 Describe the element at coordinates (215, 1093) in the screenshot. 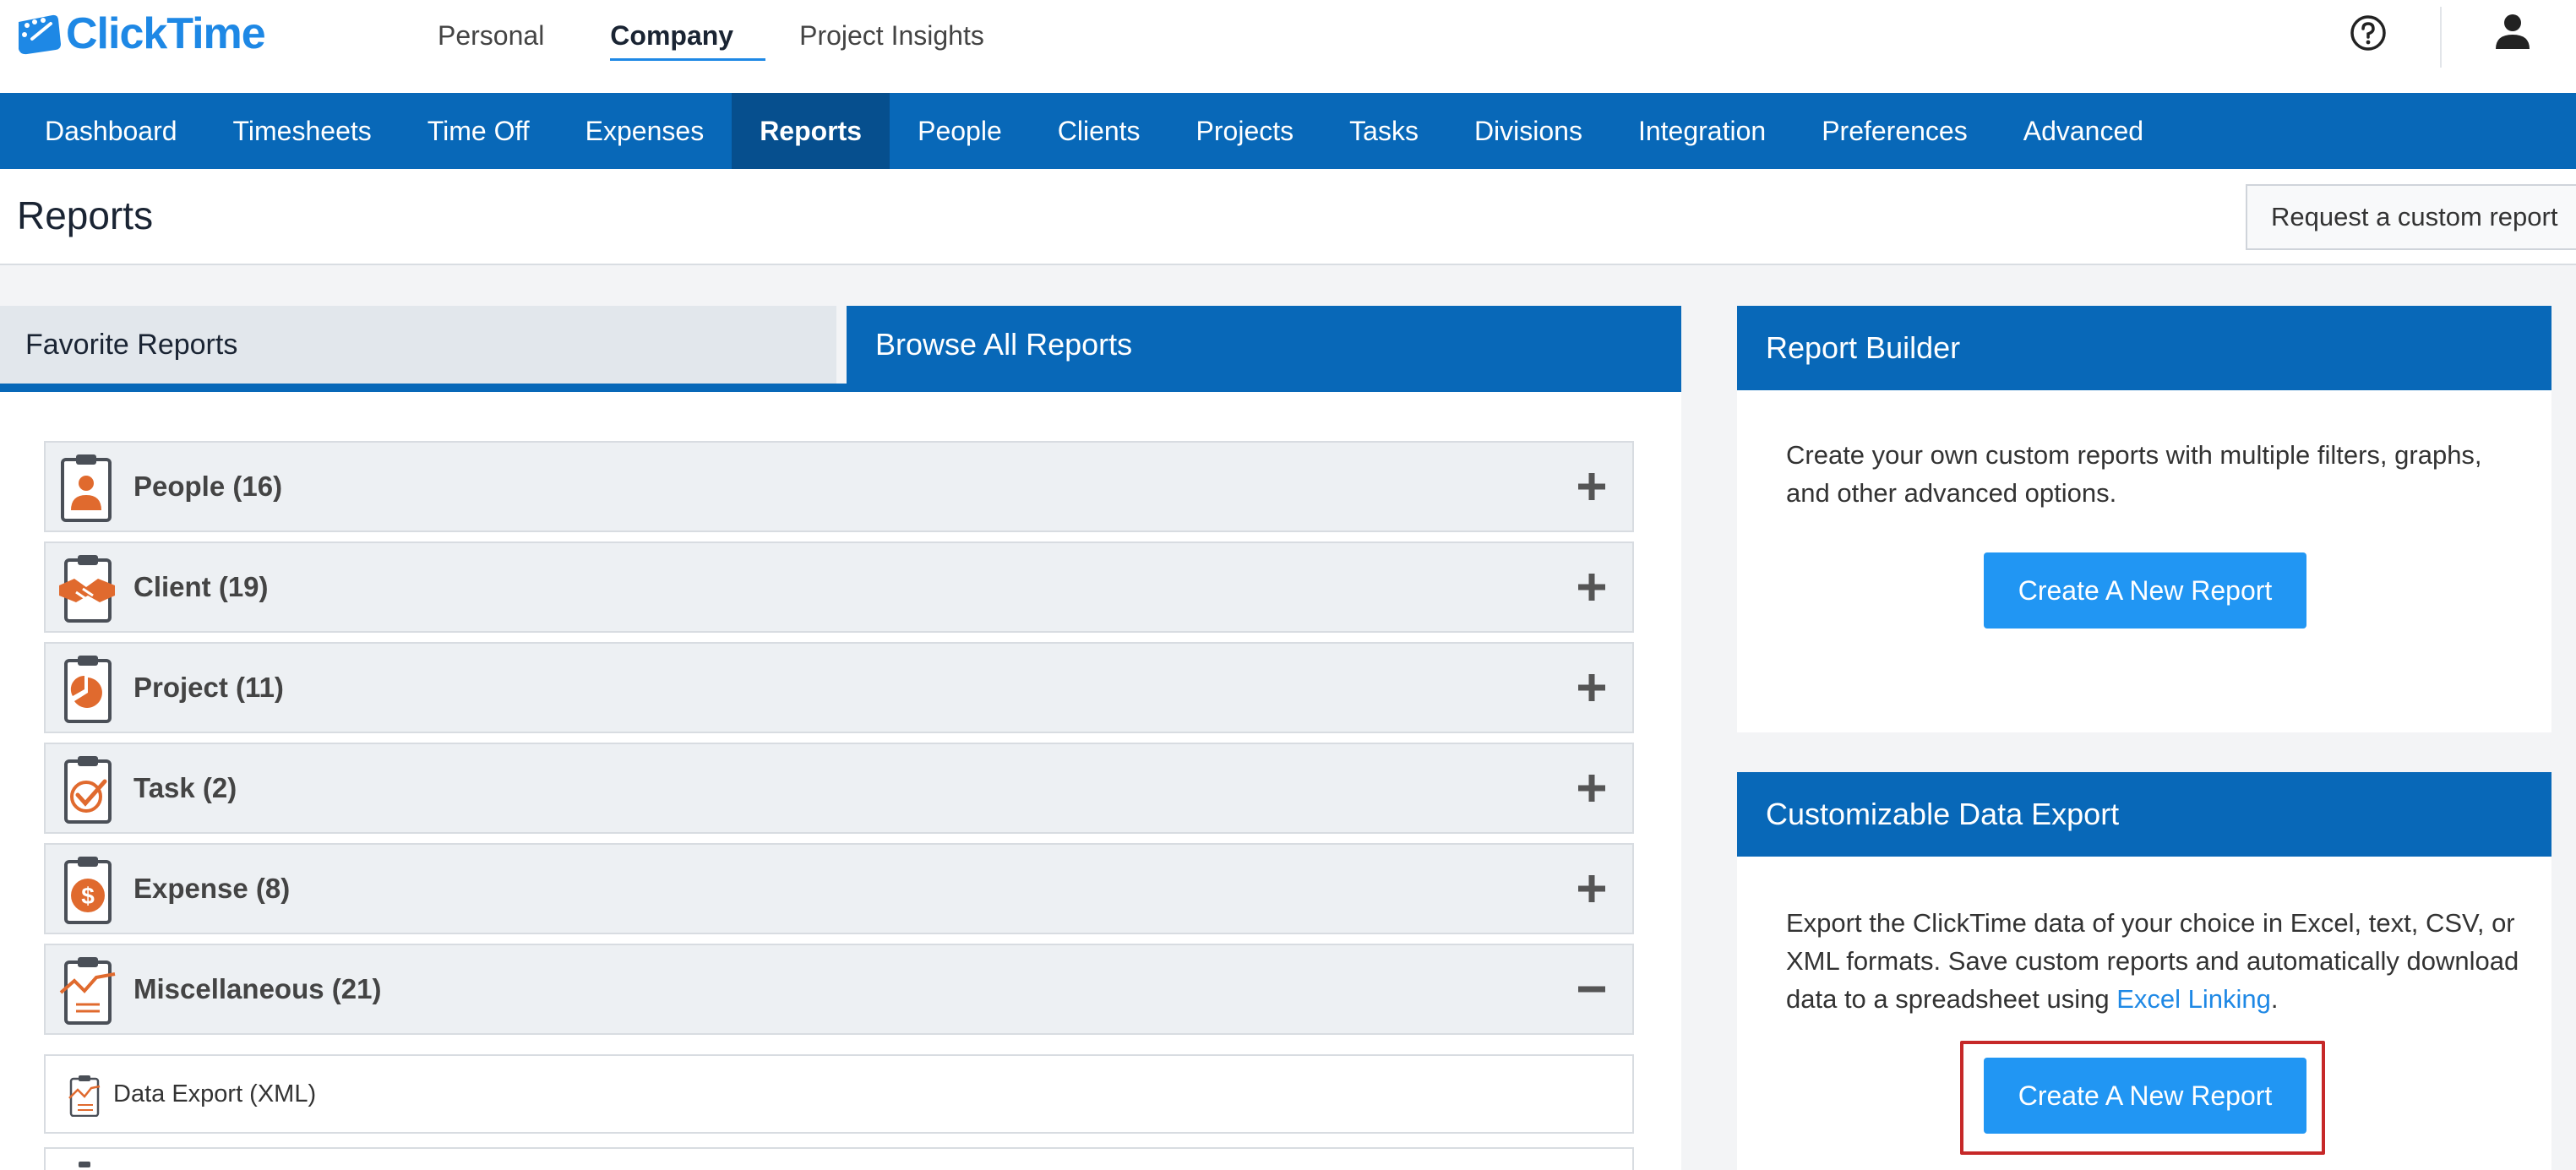

I see `report-label: Data Export (XML)` at that location.